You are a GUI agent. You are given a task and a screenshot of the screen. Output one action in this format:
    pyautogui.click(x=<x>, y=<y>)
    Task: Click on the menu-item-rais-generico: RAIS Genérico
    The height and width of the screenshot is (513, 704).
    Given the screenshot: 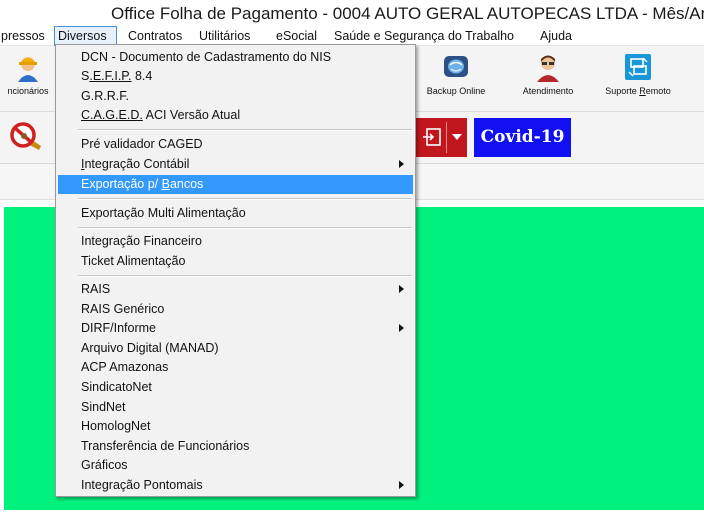 What is the action you would take?
    pyautogui.click(x=235, y=309)
    